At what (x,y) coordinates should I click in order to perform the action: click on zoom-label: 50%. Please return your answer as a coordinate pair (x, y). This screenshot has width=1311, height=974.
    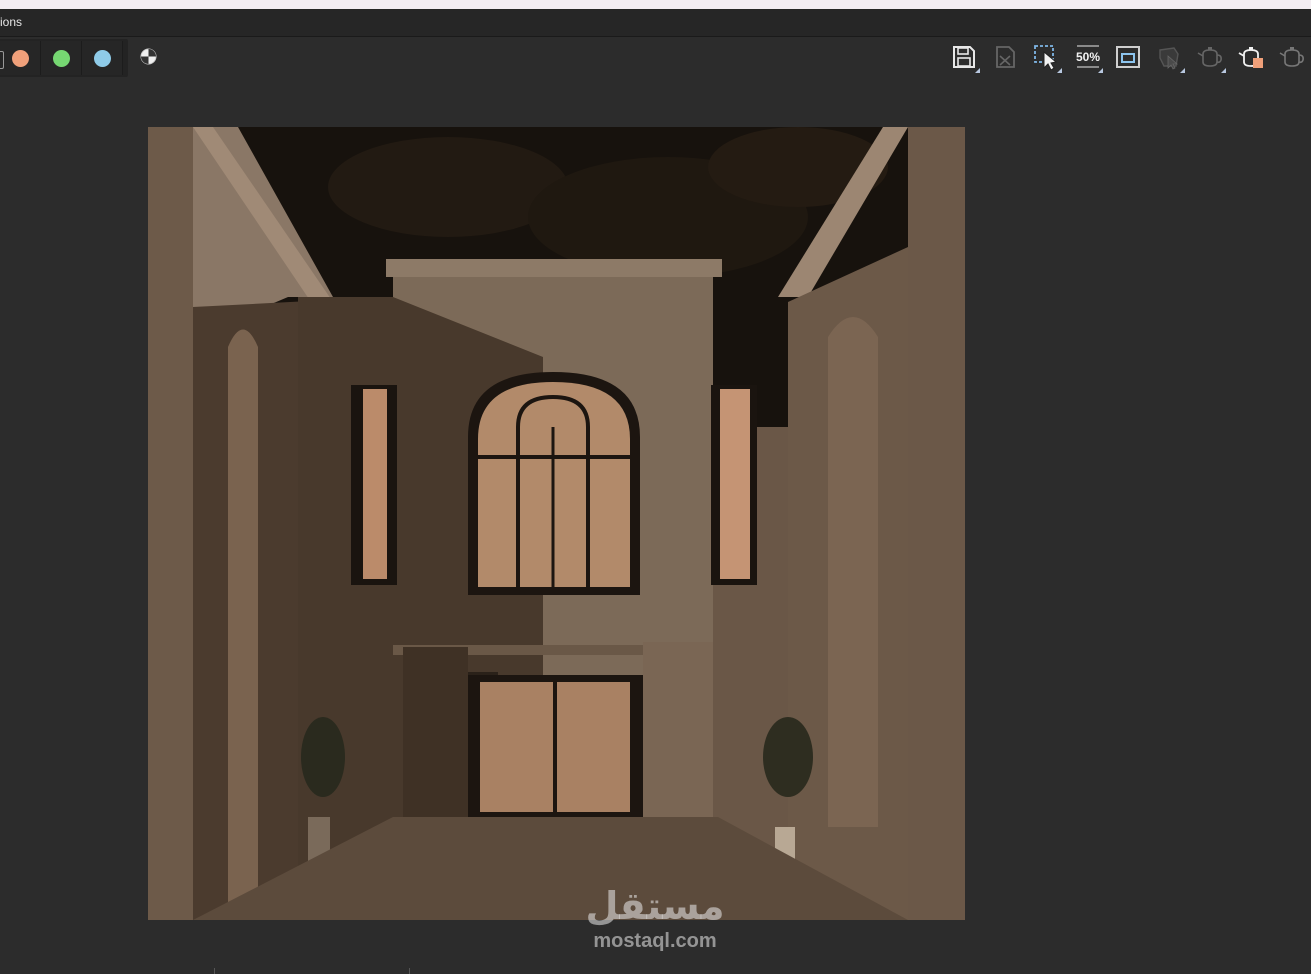
    Looking at the image, I should click on (1088, 57).